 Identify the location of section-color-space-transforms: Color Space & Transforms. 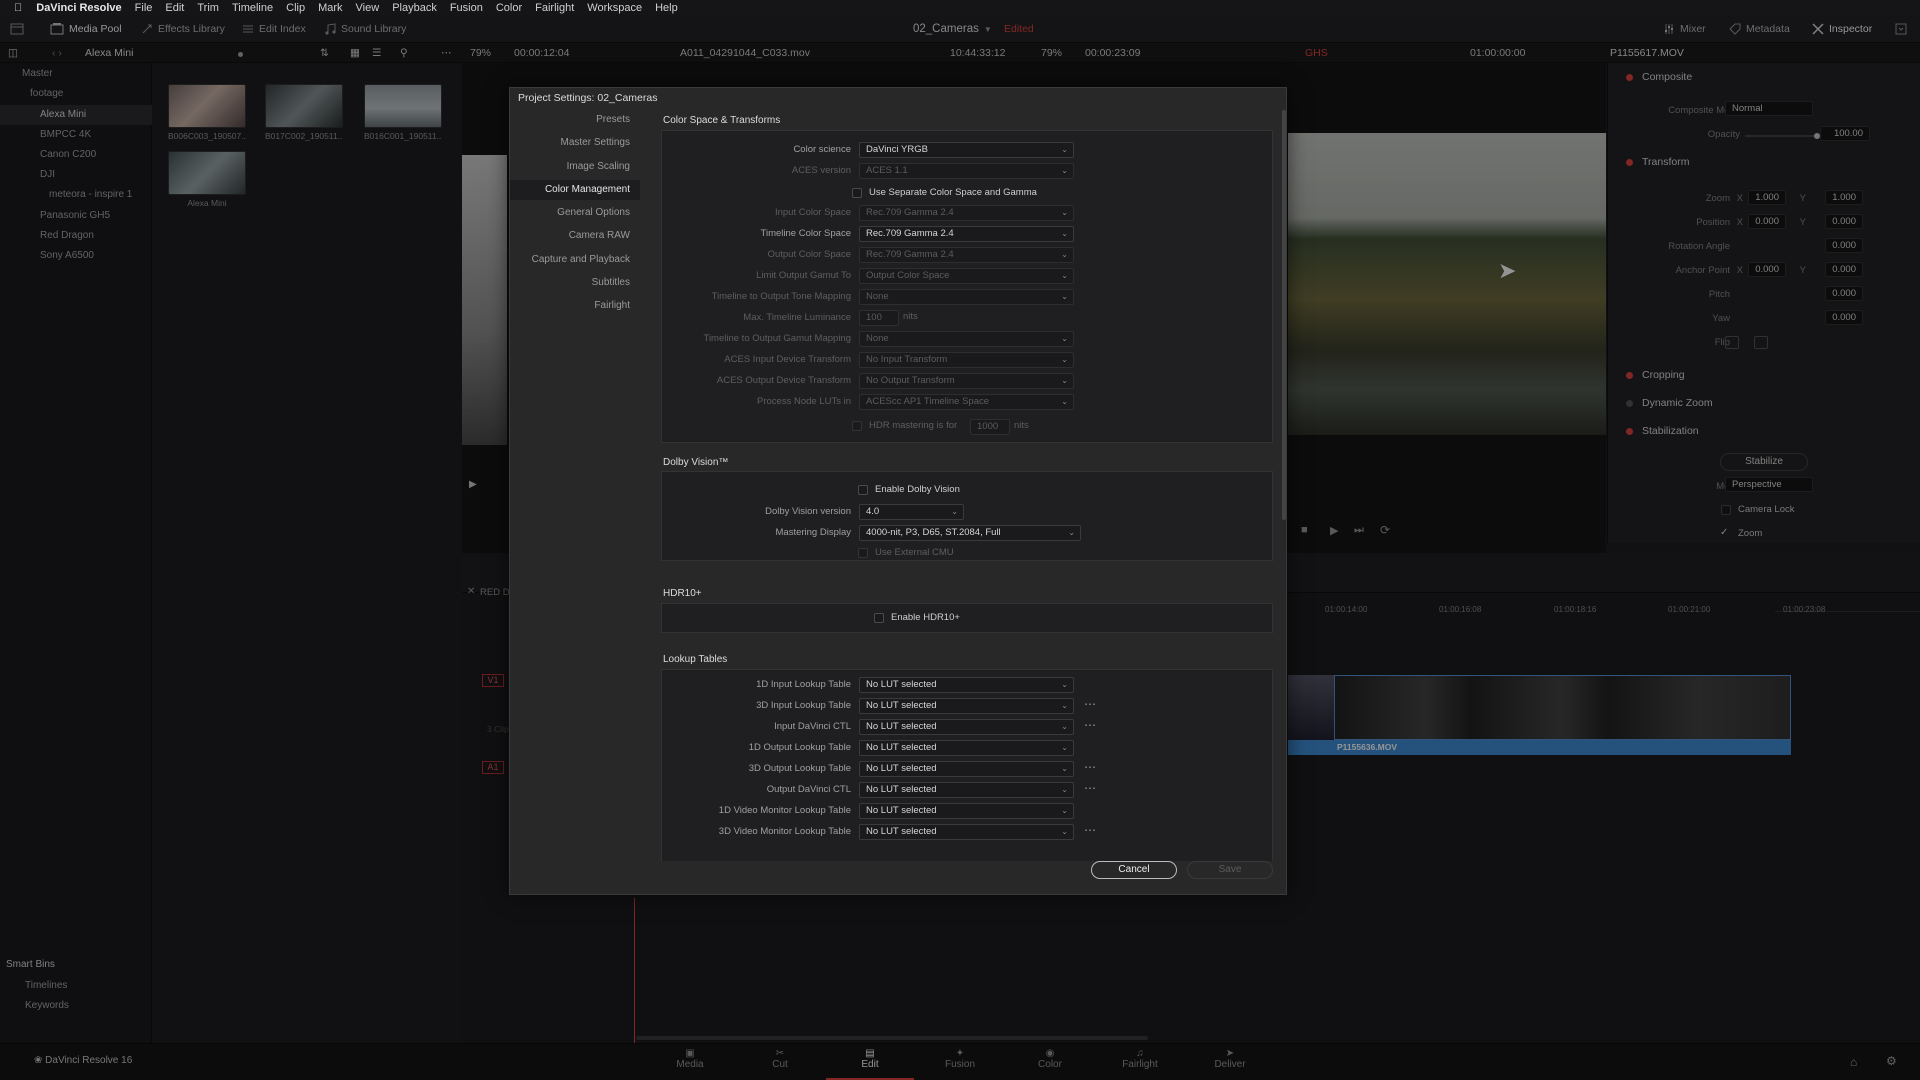
(722, 120).